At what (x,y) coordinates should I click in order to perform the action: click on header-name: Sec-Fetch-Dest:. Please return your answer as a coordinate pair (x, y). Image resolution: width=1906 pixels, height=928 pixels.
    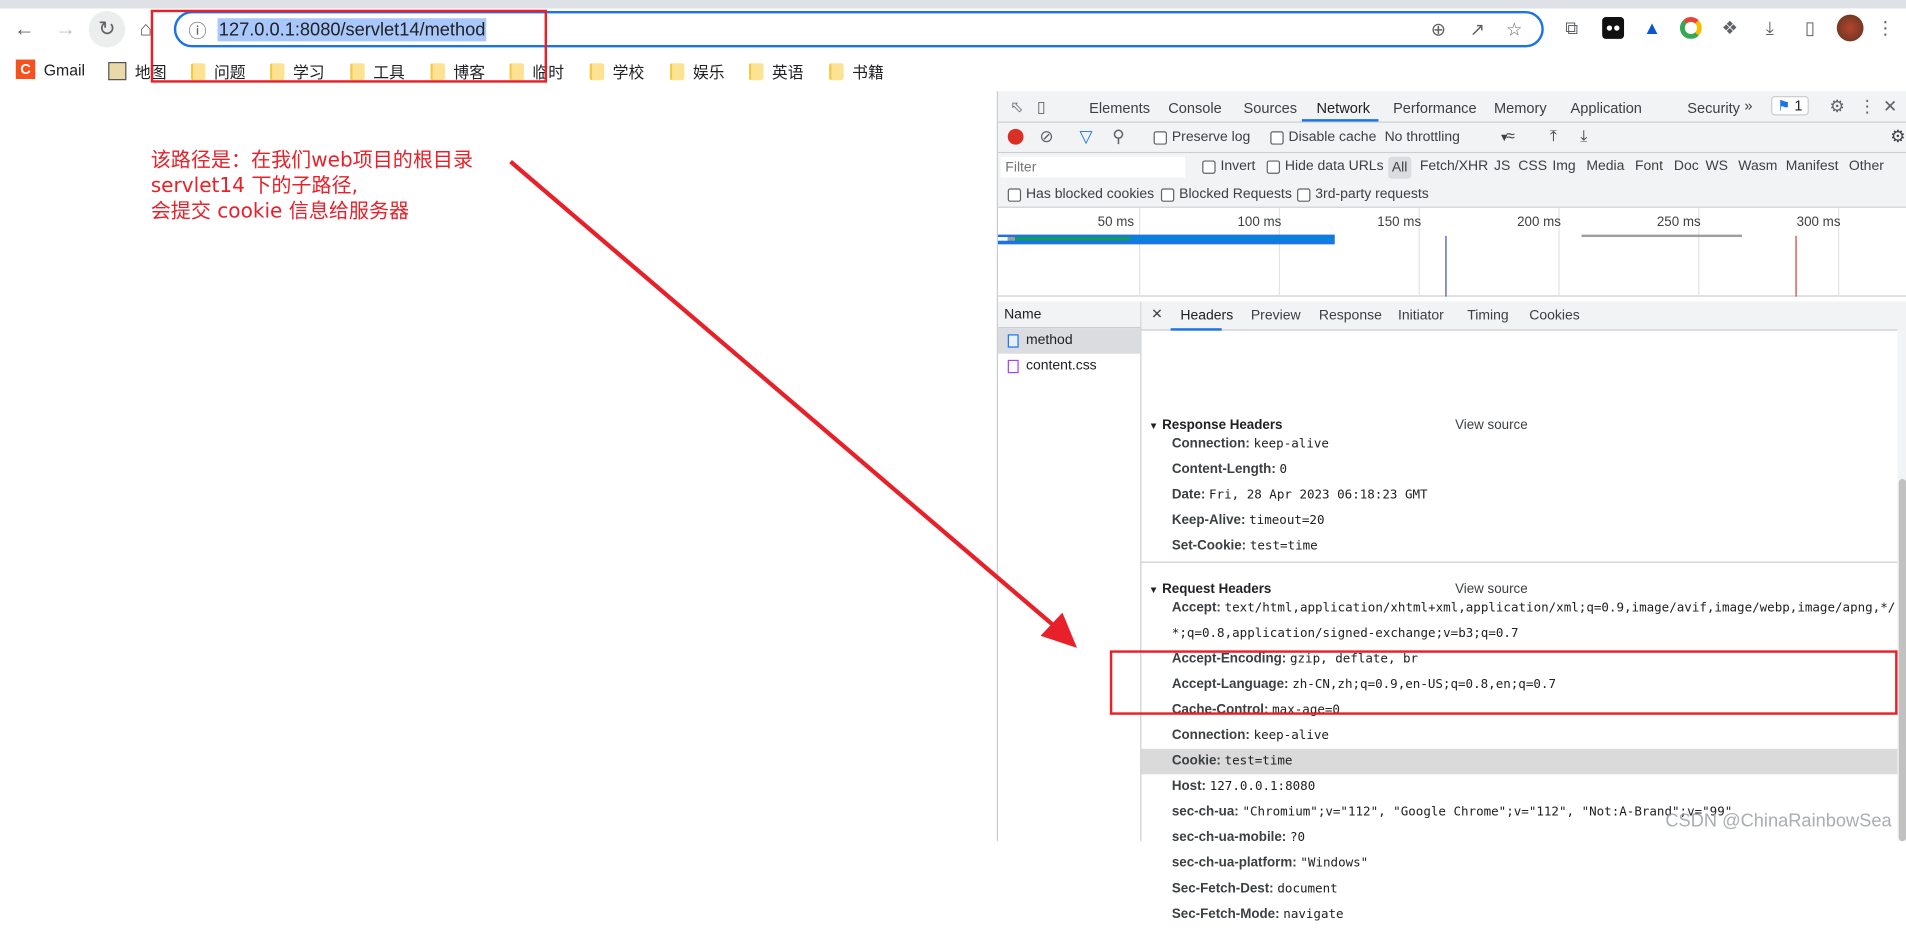
    Looking at the image, I should click on (1222, 888).